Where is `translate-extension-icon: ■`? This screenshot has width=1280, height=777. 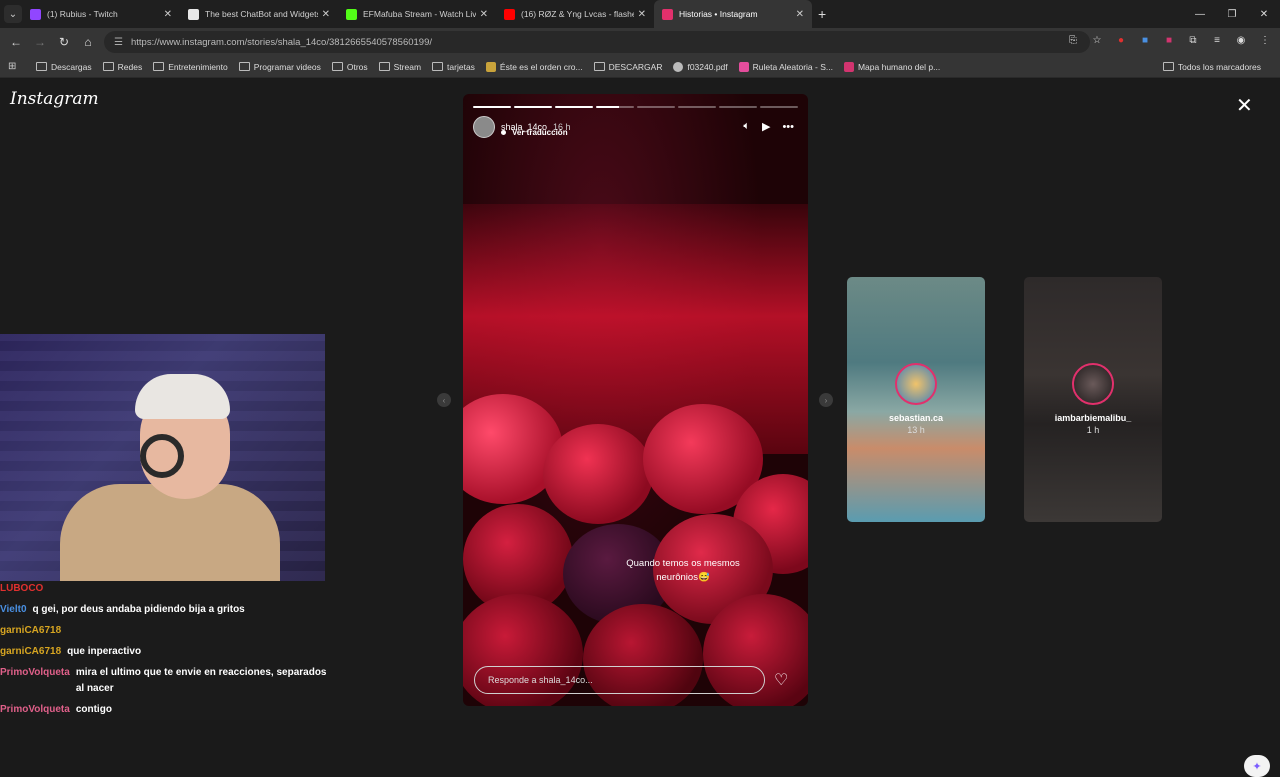
translate-extension-icon: ■ is located at coordinates (1145, 40).